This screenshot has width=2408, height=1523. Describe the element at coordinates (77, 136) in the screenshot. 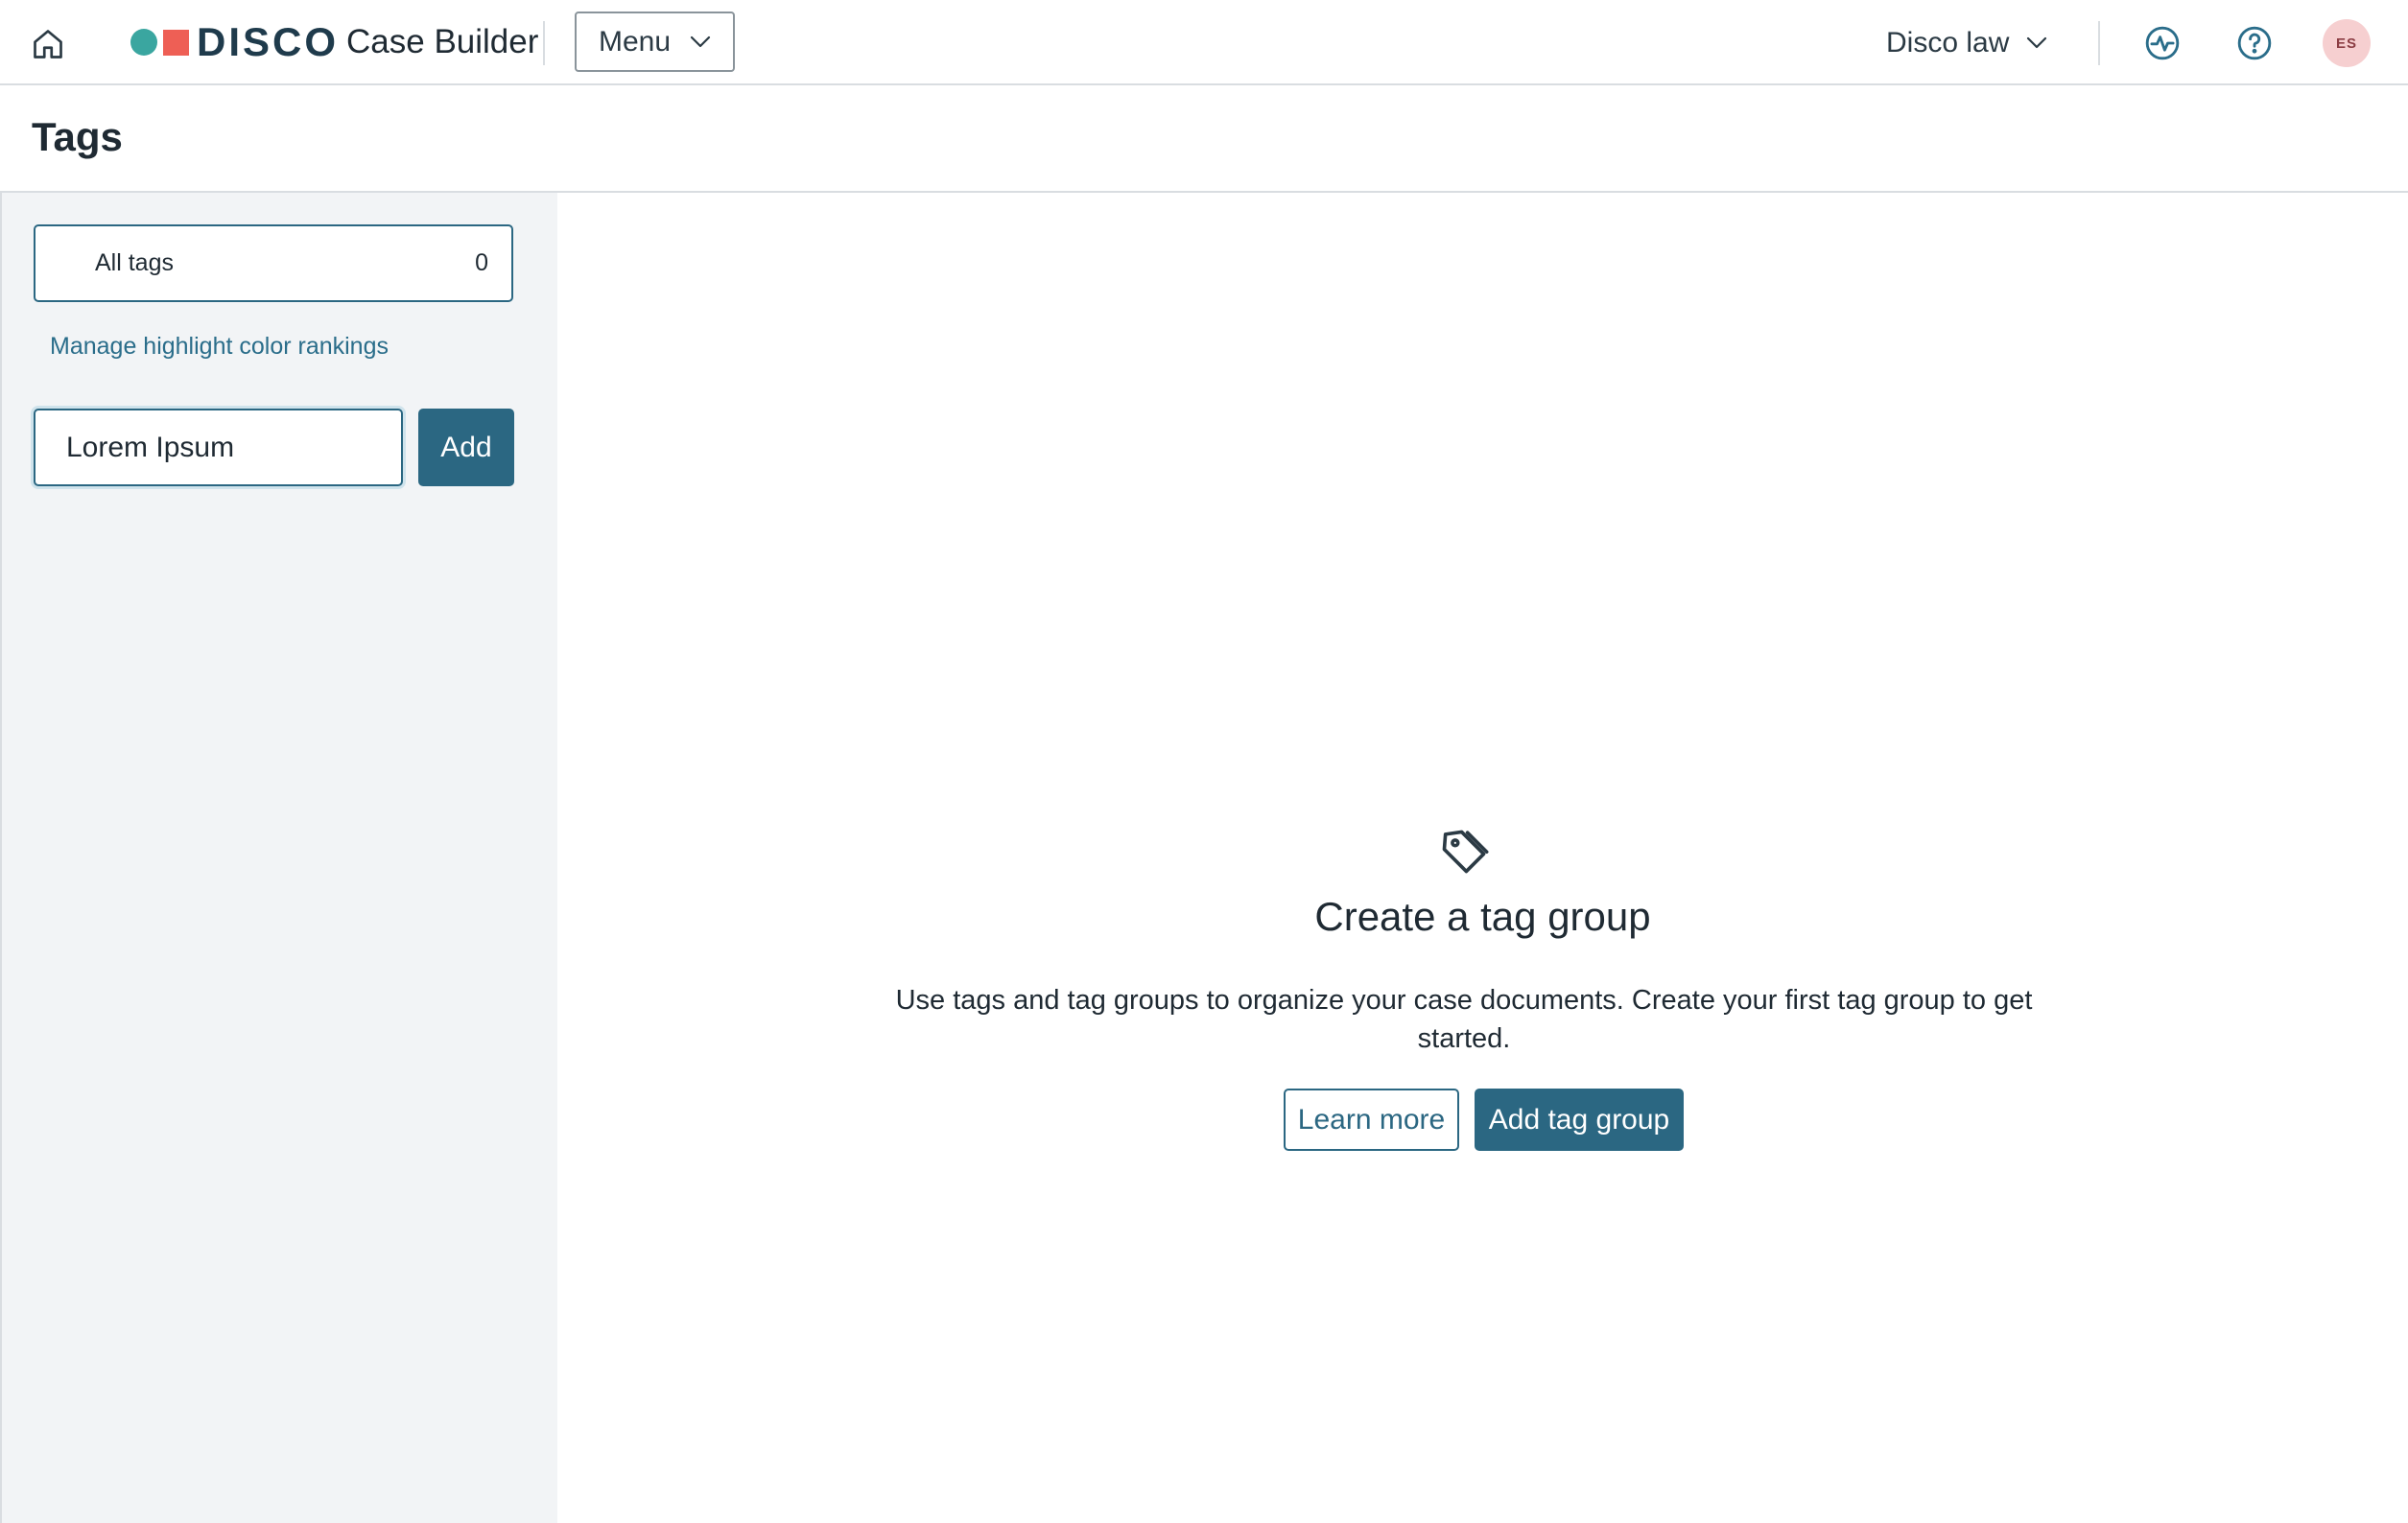

I see `page-title: Tags` at that location.